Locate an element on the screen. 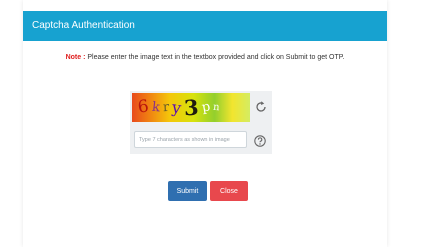  submit-button: Submit is located at coordinates (187, 191).